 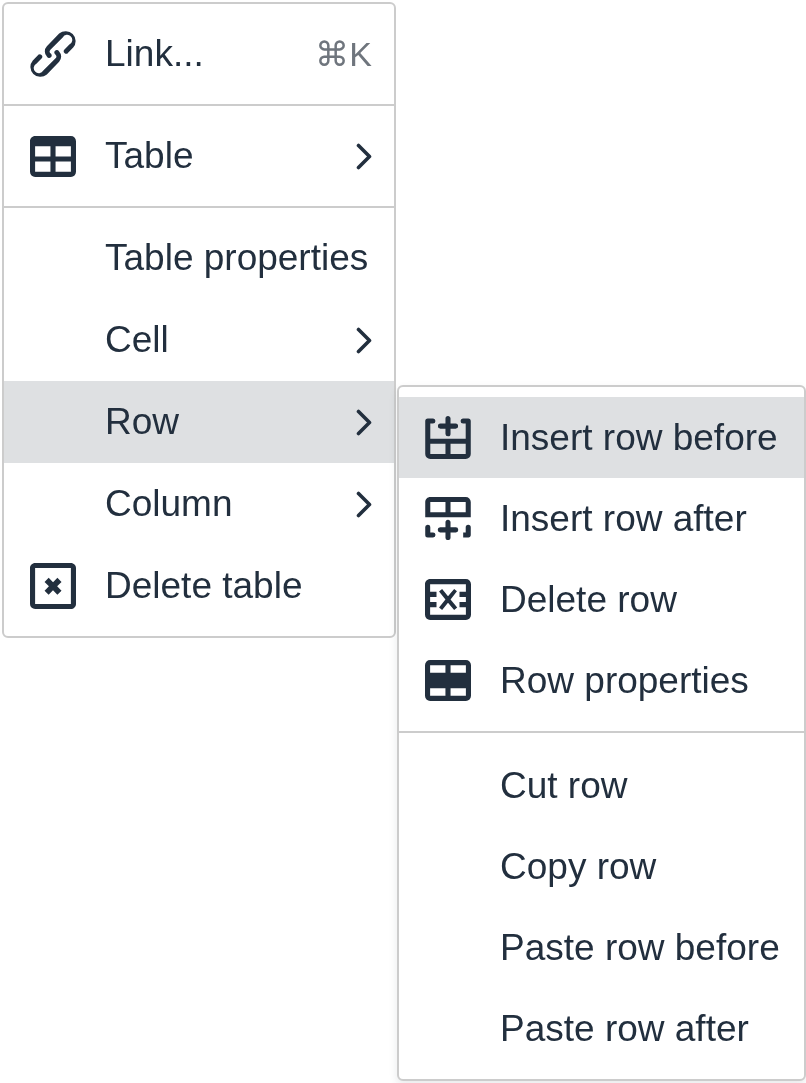 I want to click on menu-item: Insert row before, so click(x=601, y=437).